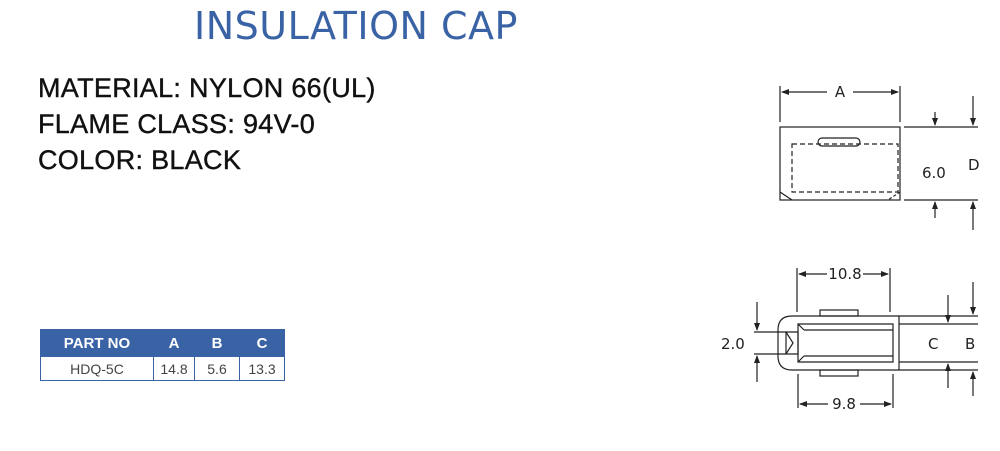 This screenshot has width=1000, height=451. I want to click on table-row: HDQ-5C 14.8 5.6 13.3, so click(162, 368).